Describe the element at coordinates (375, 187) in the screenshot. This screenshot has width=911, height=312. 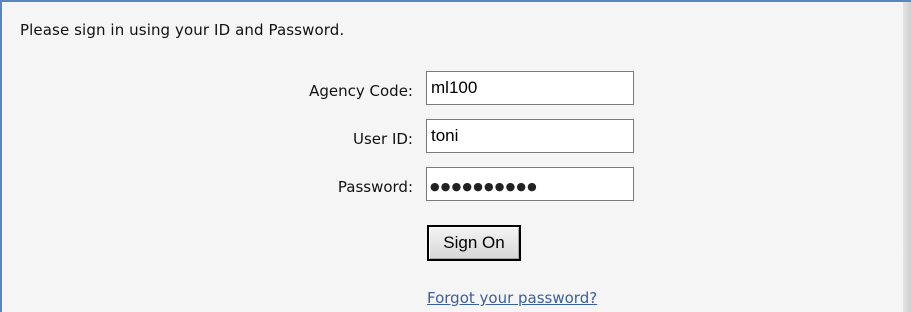
I see `password-label: Password:` at that location.